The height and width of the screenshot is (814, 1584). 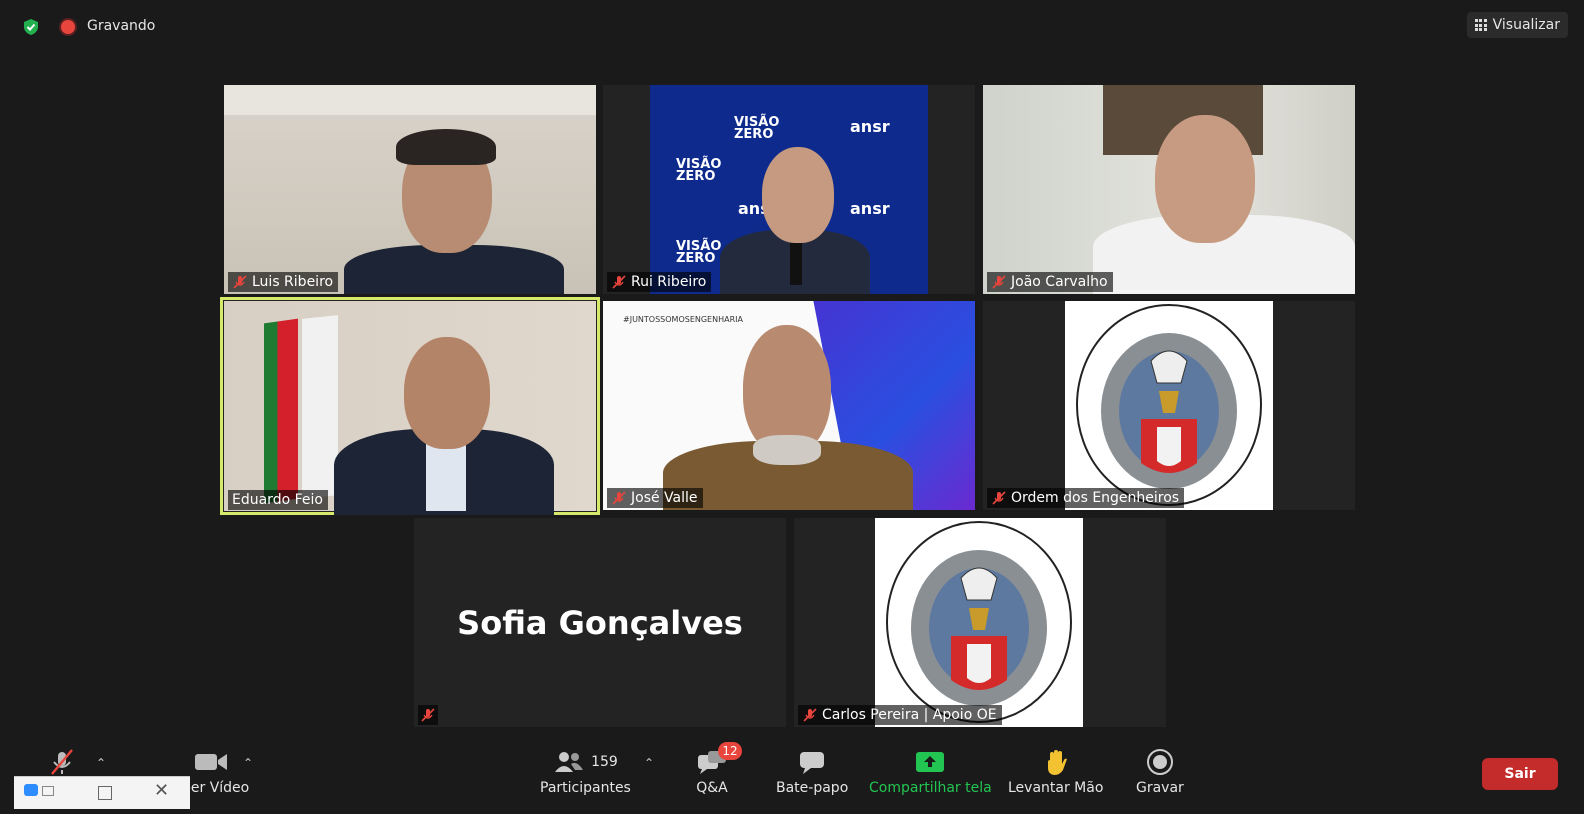 I want to click on participants-label: Participantes, so click(x=585, y=788).